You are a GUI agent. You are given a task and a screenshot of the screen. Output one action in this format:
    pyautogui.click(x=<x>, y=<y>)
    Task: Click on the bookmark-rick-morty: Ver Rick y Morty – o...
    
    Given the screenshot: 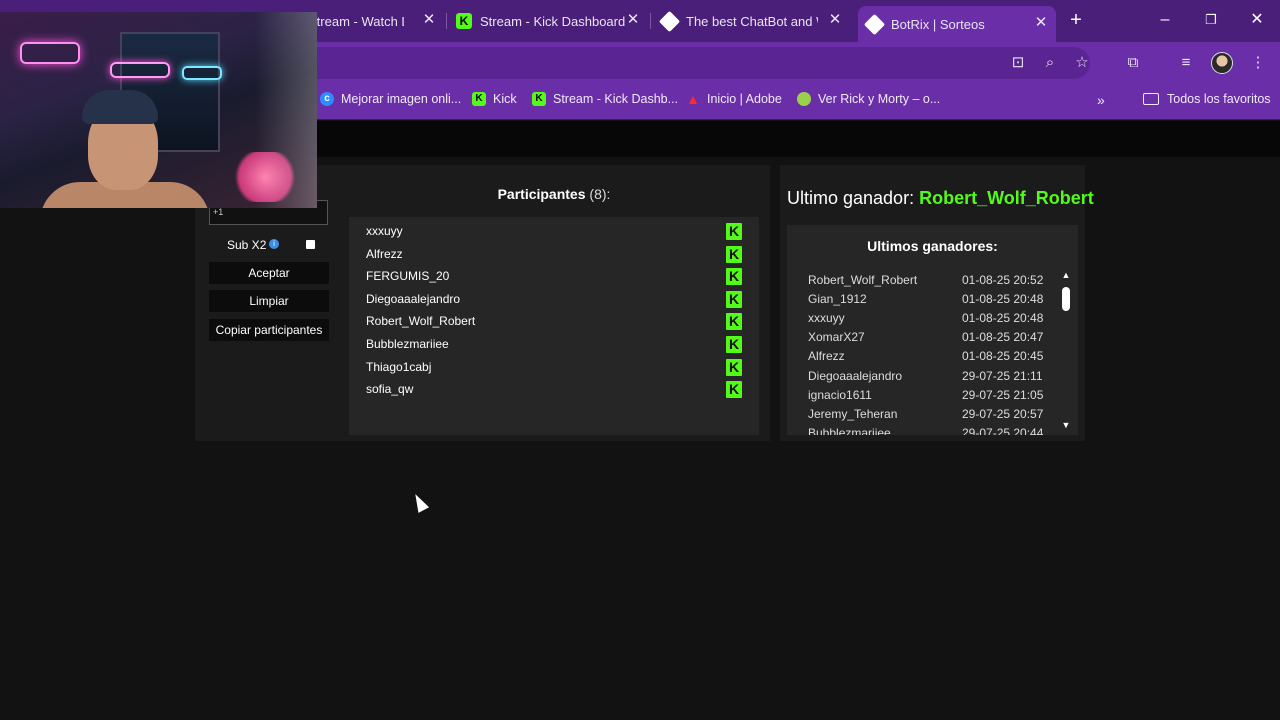 What is the action you would take?
    pyautogui.click(x=868, y=99)
    